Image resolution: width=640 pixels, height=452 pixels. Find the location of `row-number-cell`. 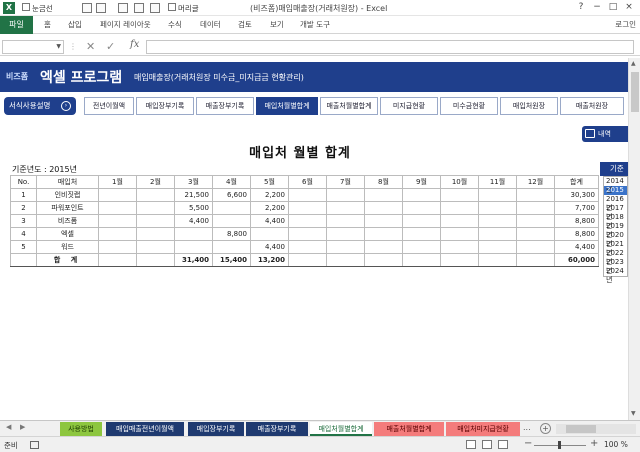

row-number-cell is located at coordinates (23, 260).